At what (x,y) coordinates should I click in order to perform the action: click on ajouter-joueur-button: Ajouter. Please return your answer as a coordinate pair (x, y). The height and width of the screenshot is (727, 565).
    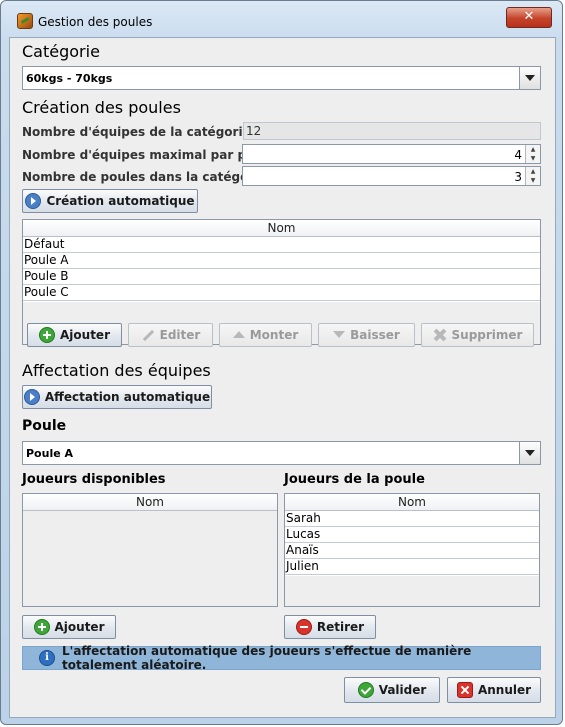
    Looking at the image, I should click on (69, 627).